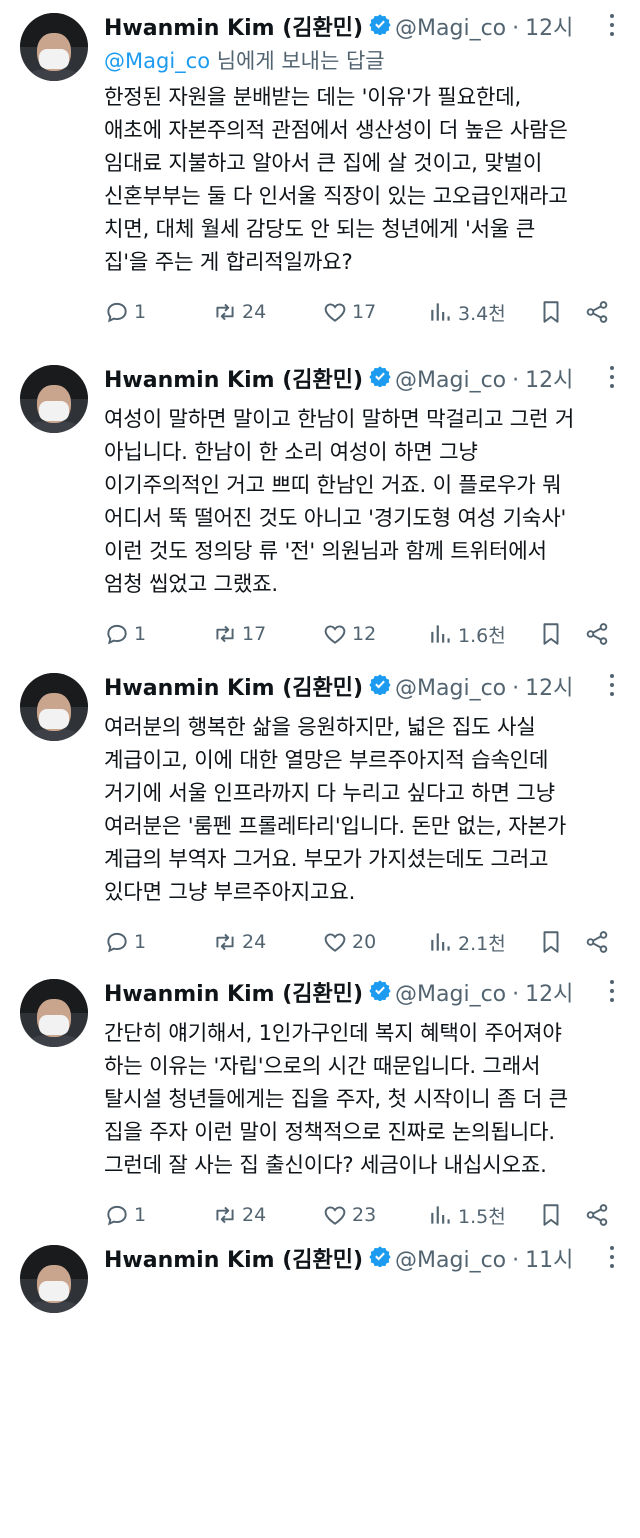  I want to click on retweet-count: 24, so click(254, 1215).